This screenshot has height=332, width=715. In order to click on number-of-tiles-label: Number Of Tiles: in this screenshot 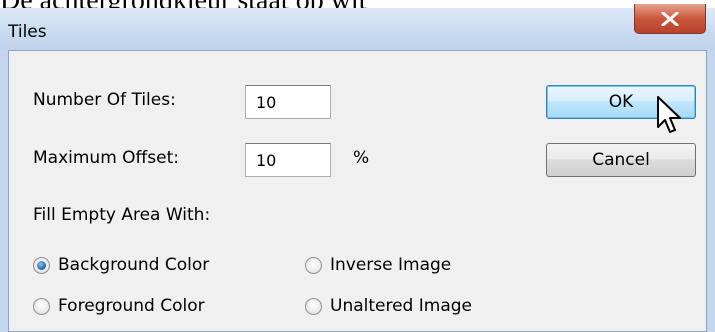, I will do `click(104, 100)`.